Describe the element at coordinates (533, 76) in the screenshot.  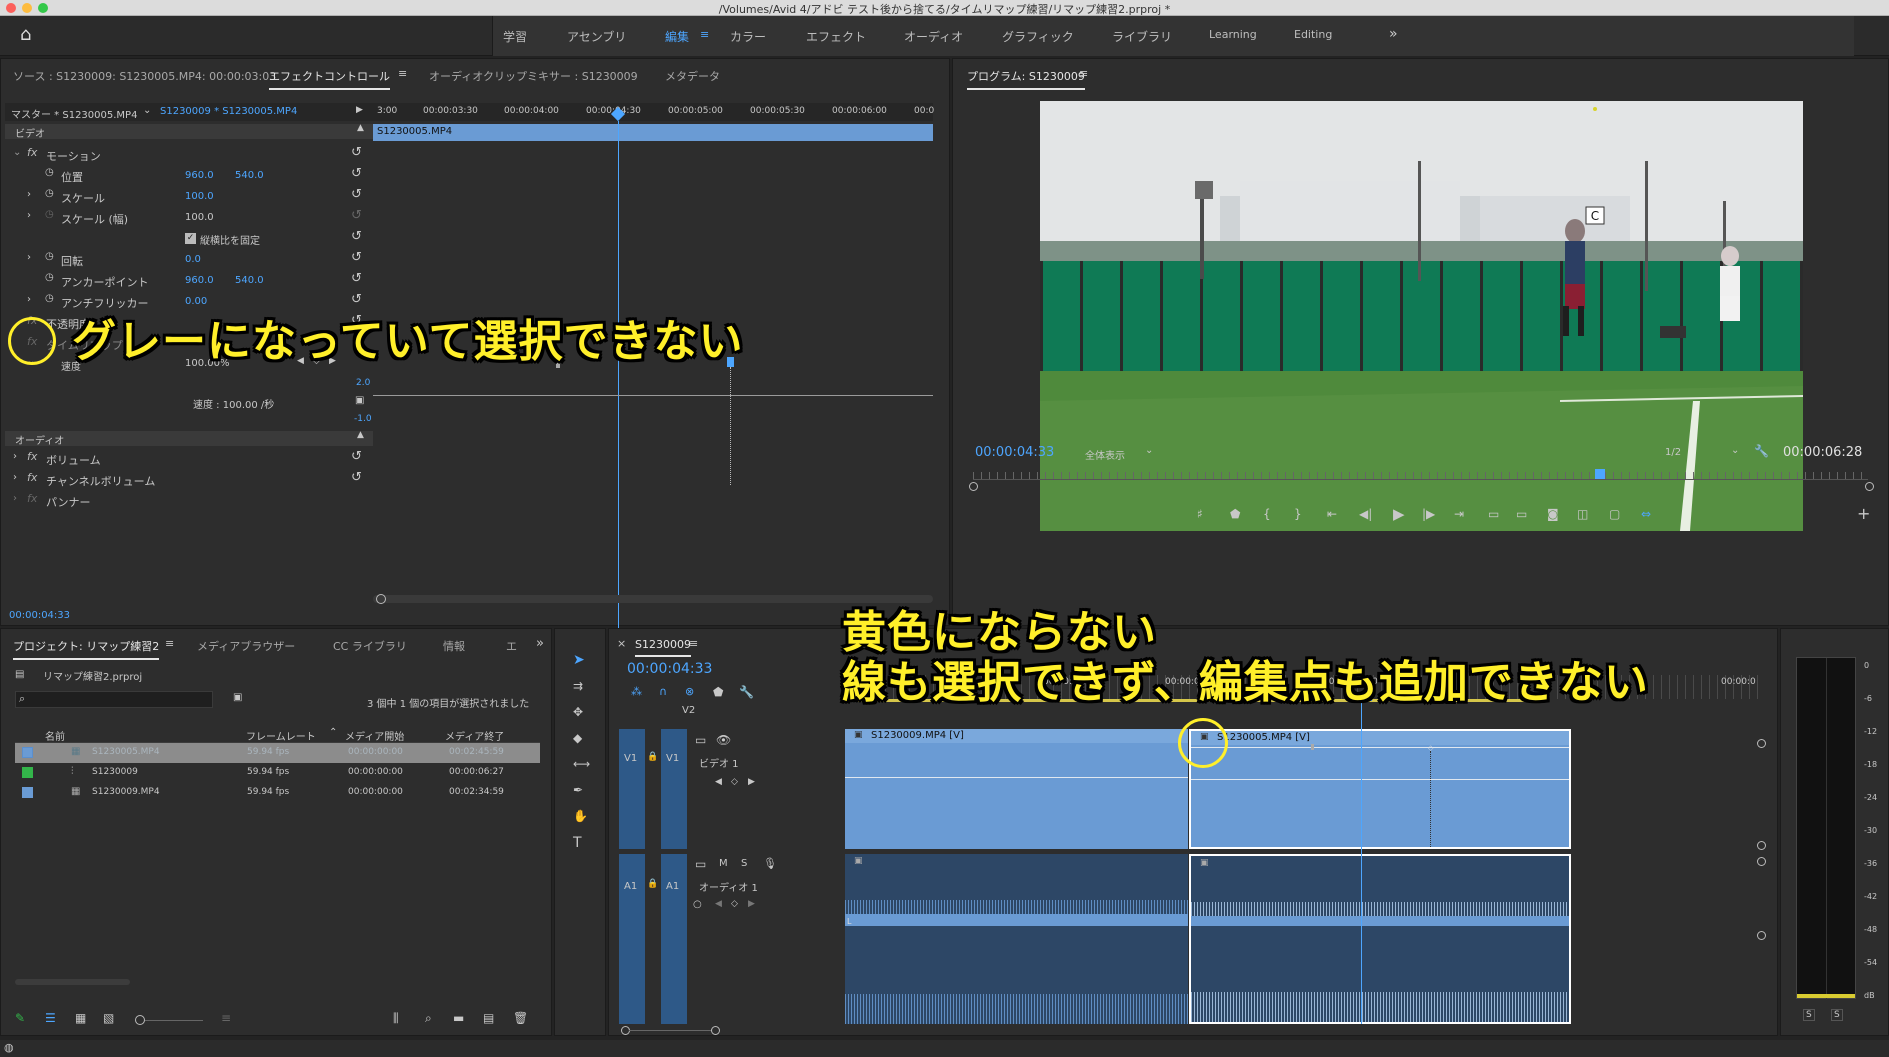
I see `tab-audio-clip-mixer: オーディオクリップミキサー : S1230009` at that location.